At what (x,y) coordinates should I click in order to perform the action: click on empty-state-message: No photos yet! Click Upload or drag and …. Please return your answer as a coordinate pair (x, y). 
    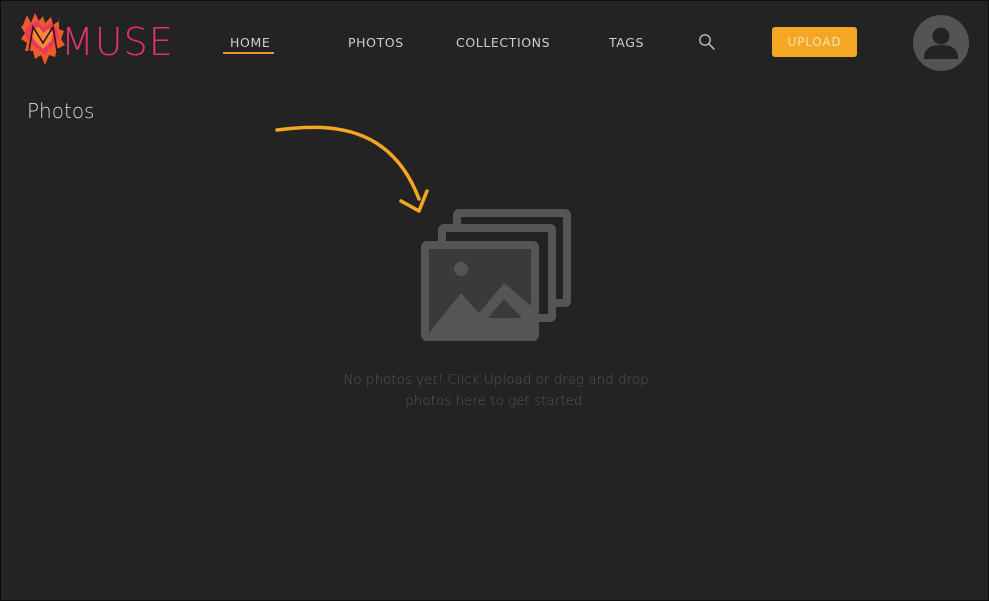
    Looking at the image, I should click on (496, 390).